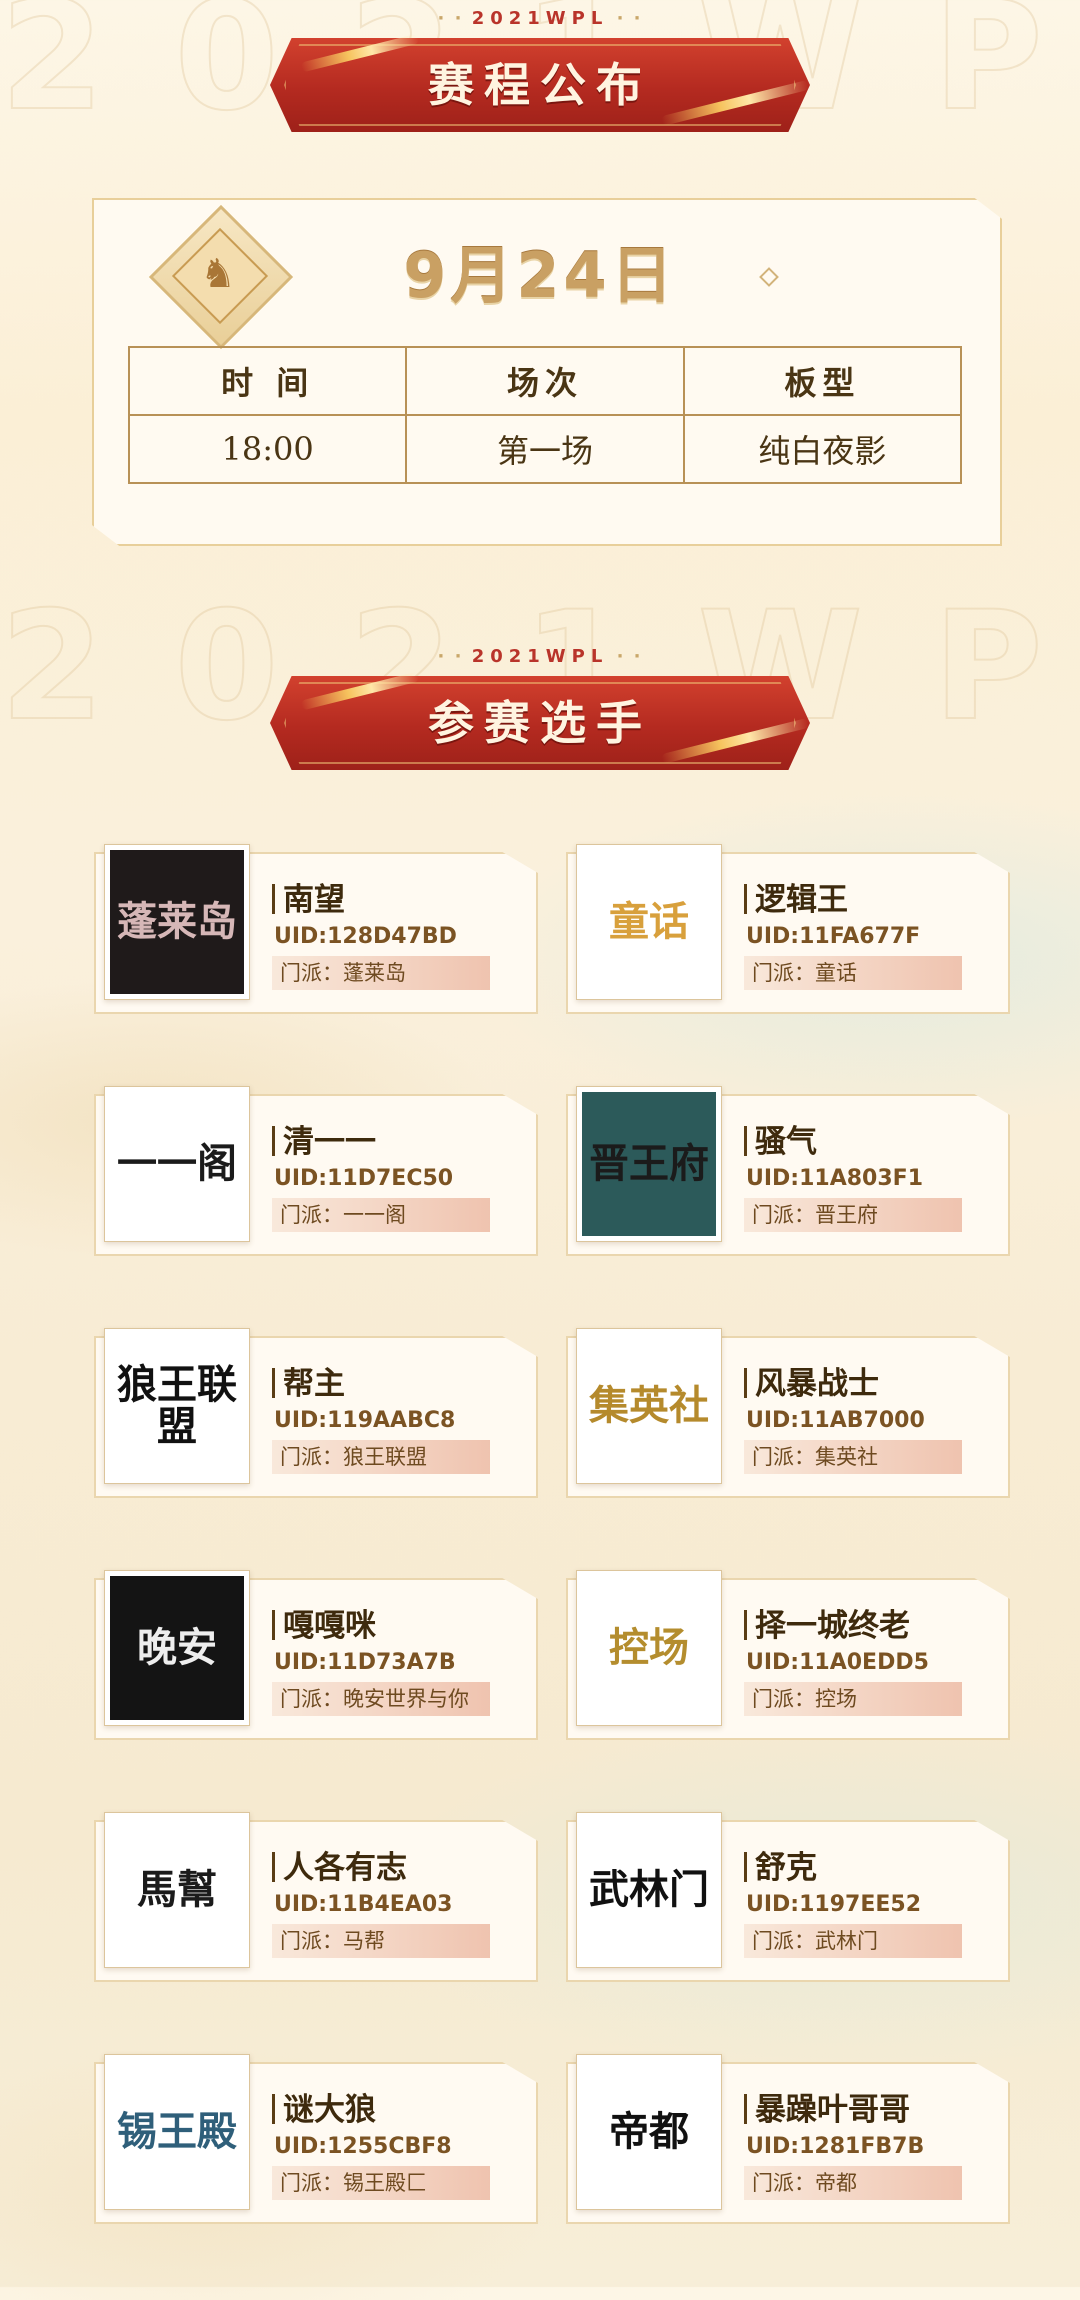 This screenshot has width=1080, height=2300. Describe the element at coordinates (402, 2106) in the screenshot. I see `player-name: 谜大狼` at that location.